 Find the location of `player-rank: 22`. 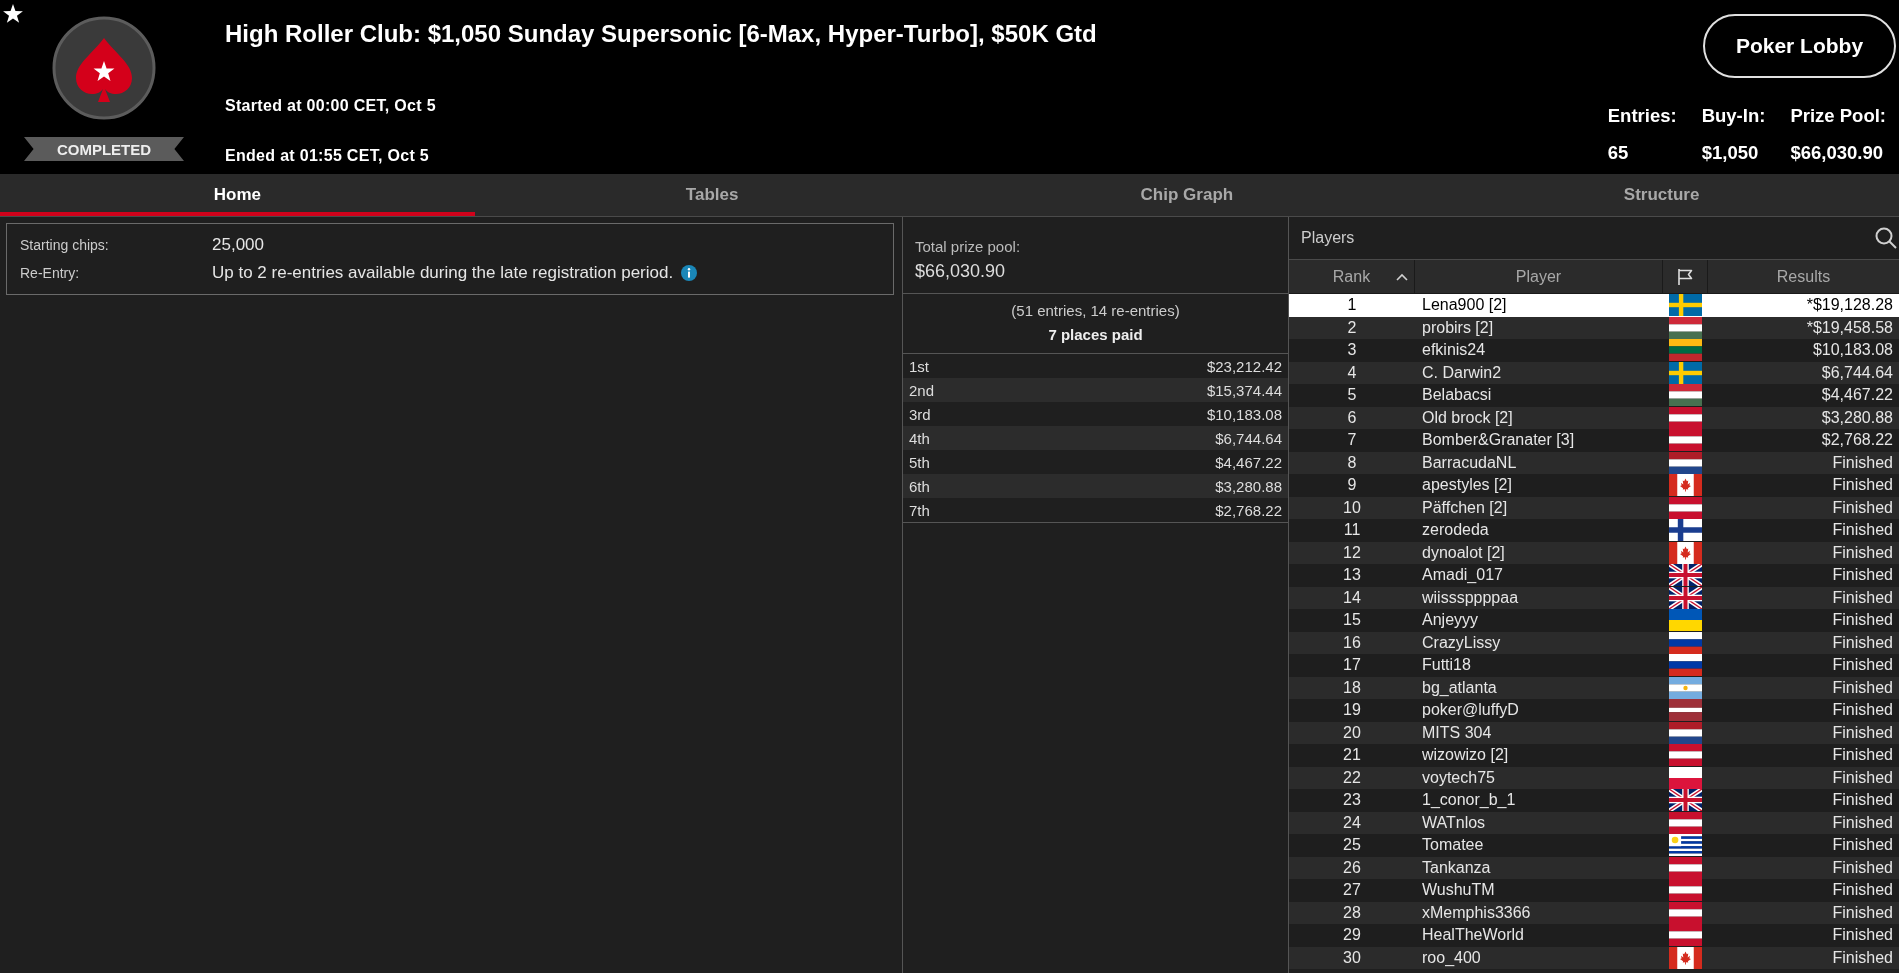

player-rank: 22 is located at coordinates (1352, 777).